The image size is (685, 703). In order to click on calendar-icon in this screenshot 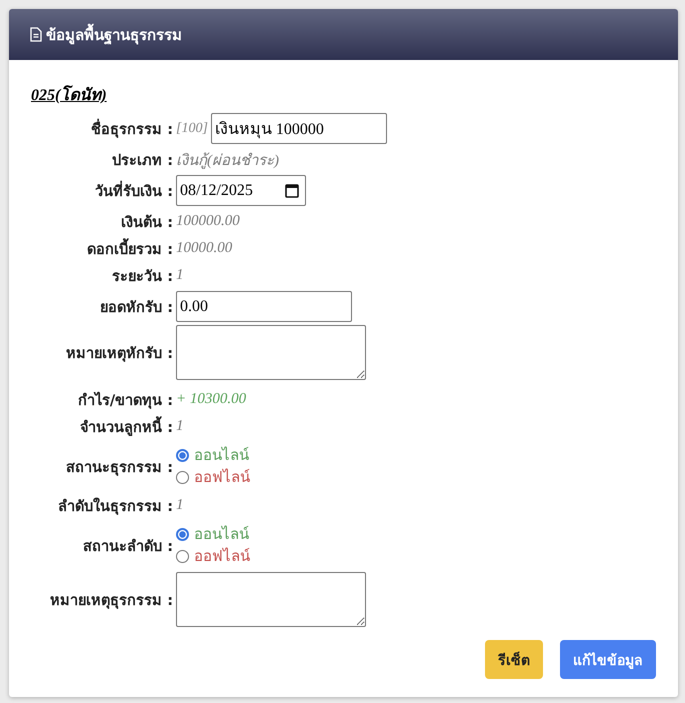, I will do `click(292, 190)`.